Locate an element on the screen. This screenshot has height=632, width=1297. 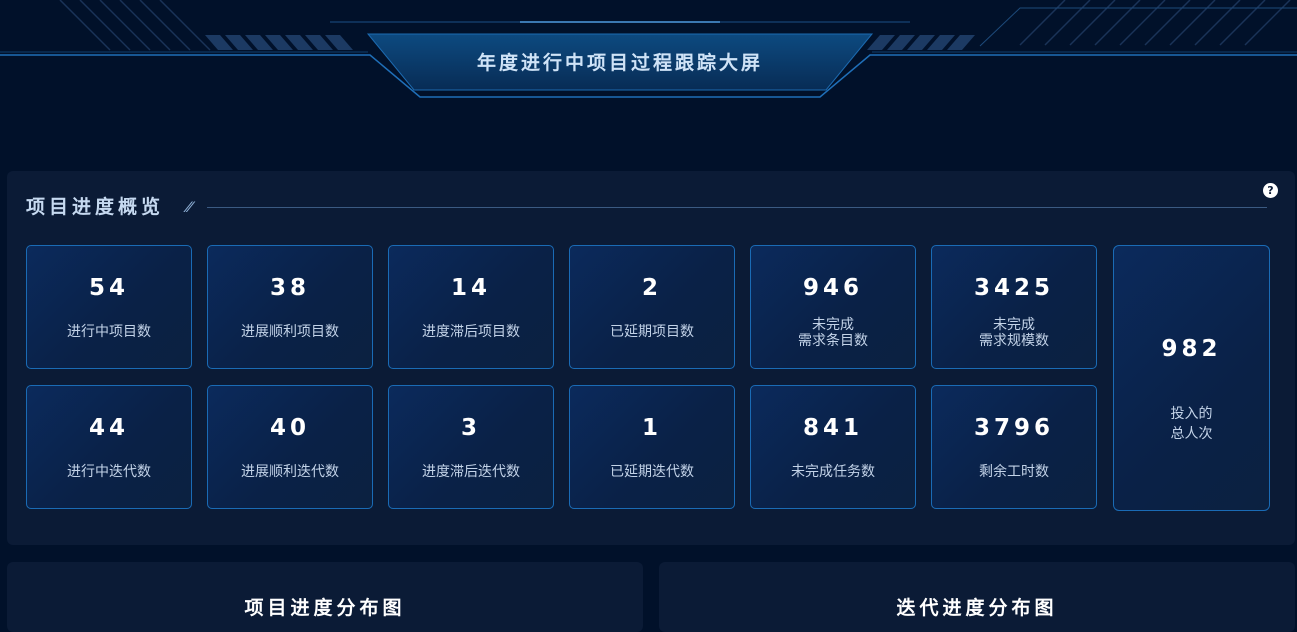
stat-card-active-projects: 54 进行中项目数 is located at coordinates (109, 307).